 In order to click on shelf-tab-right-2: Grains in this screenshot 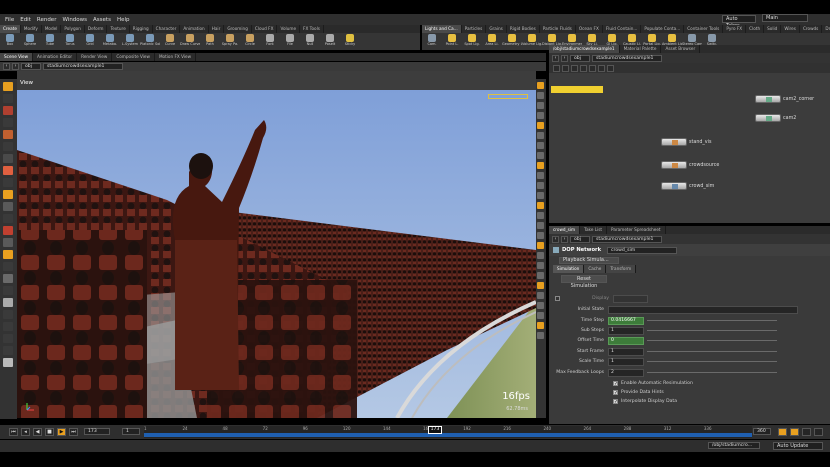, I will do `click(496, 29)`.